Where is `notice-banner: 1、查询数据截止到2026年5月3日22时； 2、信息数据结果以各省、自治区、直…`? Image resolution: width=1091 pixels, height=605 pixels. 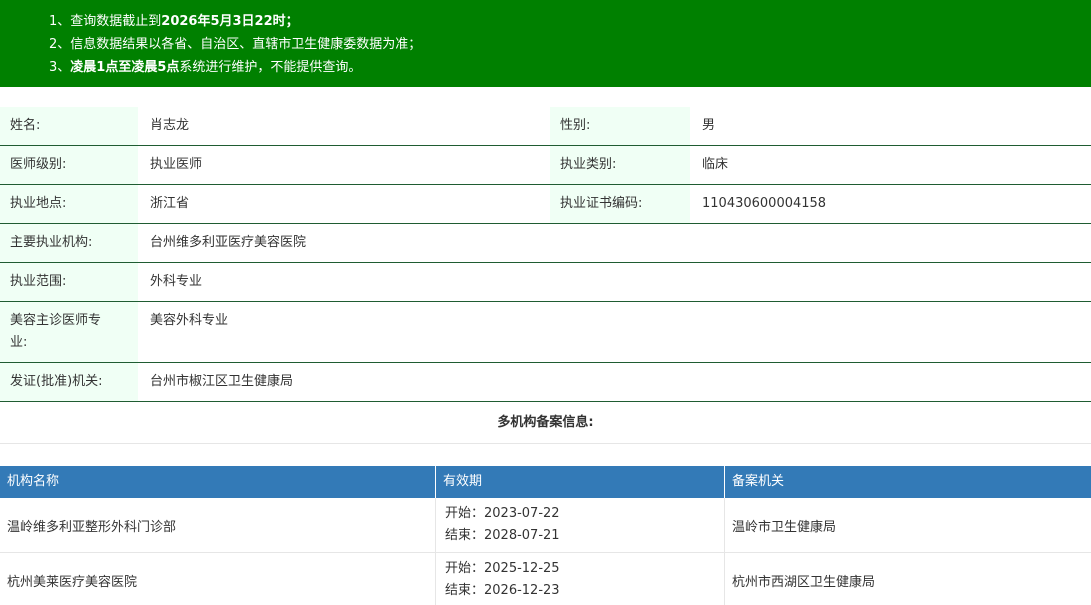 notice-banner: 1、查询数据截止到2026年5月3日22时； 2、信息数据结果以各省、自治区、直… is located at coordinates (545, 43).